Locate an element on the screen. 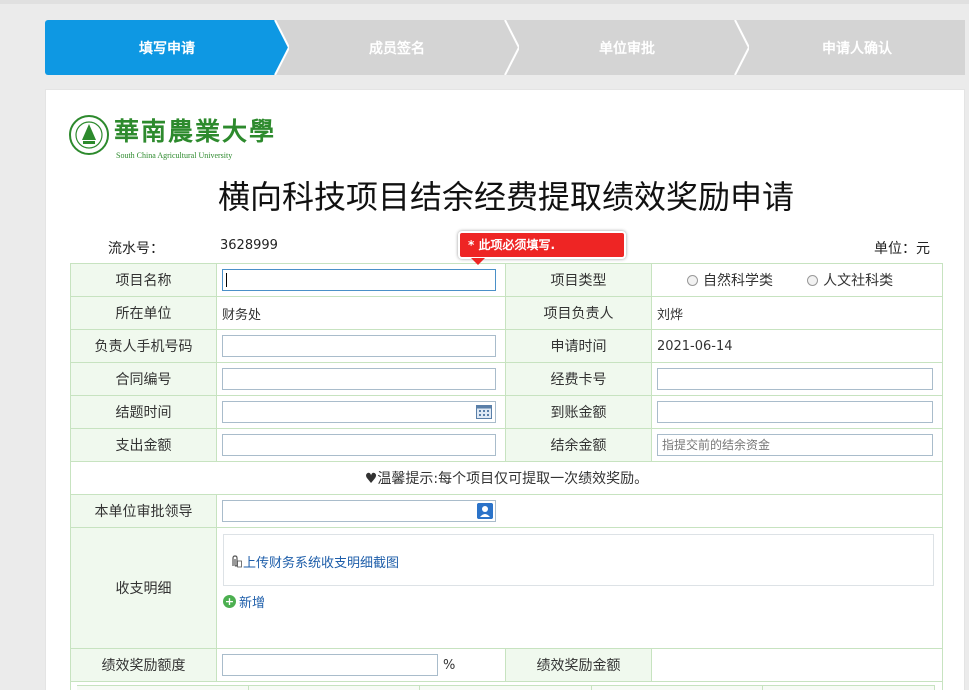  radio-humanities: 人文社科类 is located at coordinates (850, 280).